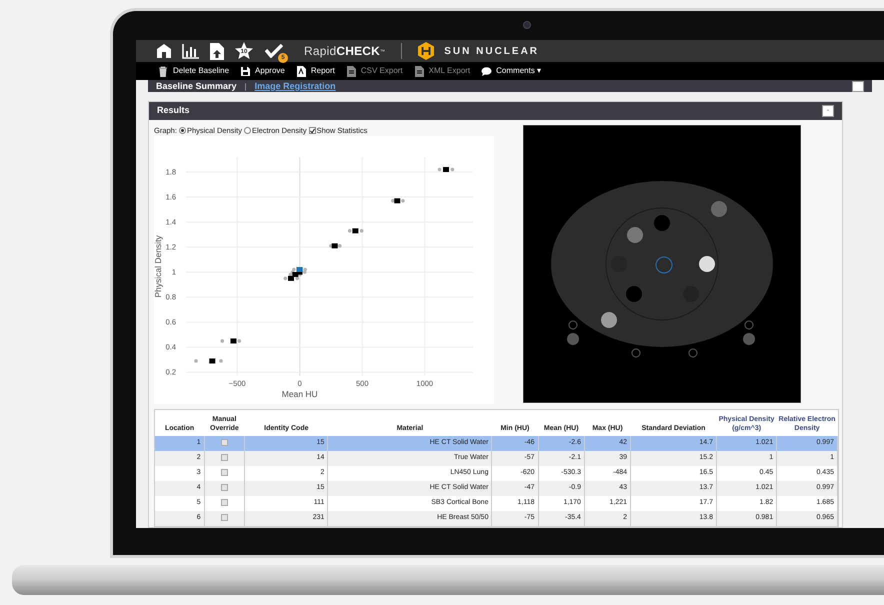  I want to click on y-axis-title: Physical Density, so click(158, 266).